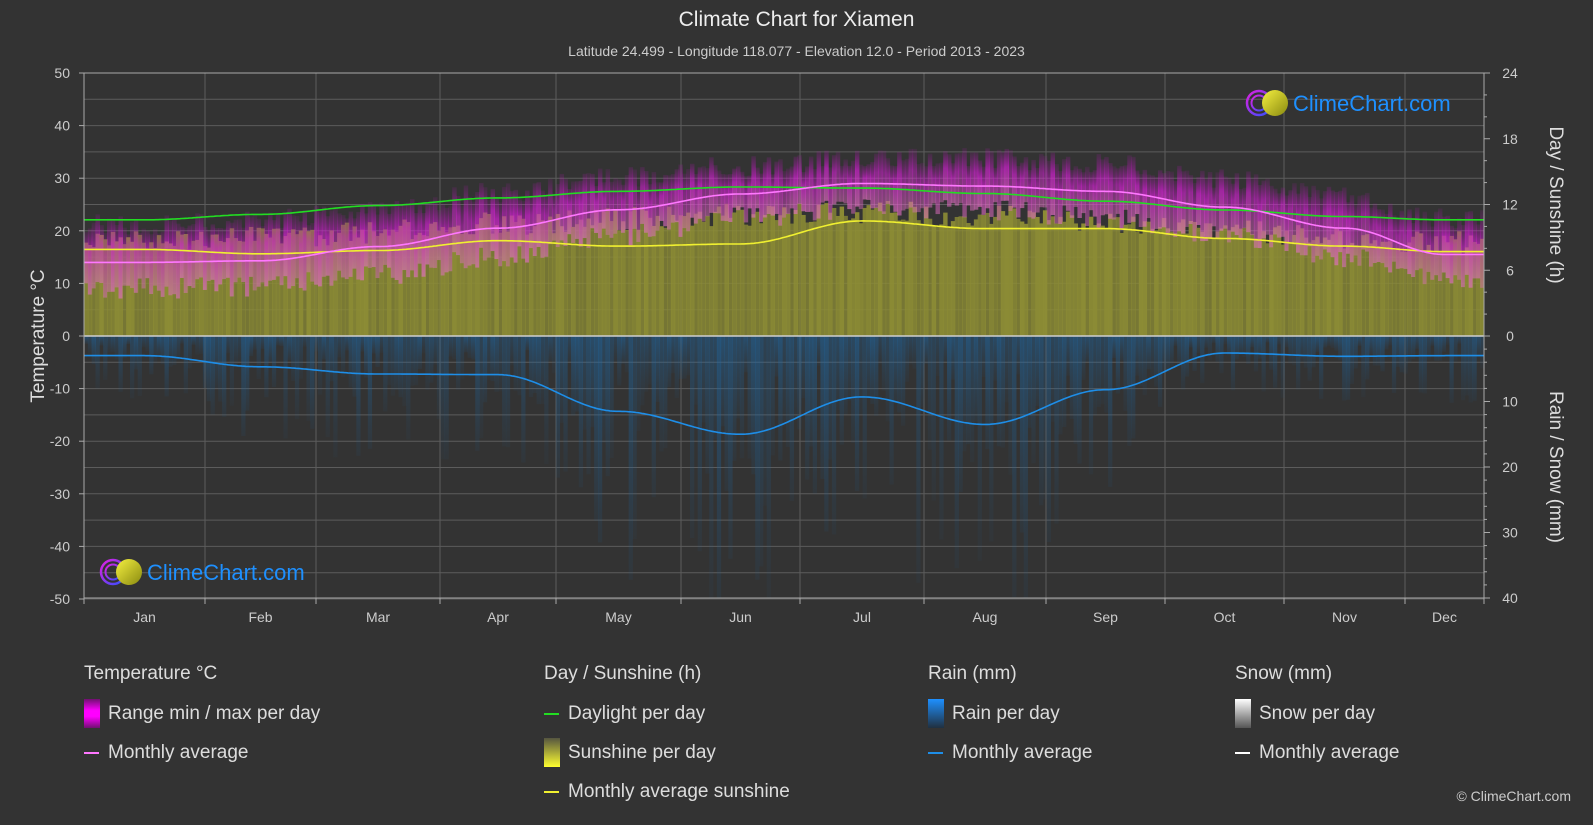 Image resolution: width=1593 pixels, height=825 pixels. What do you see at coordinates (623, 673) in the screenshot?
I see `legend-heading: Day / Sunshine (h)` at bounding box center [623, 673].